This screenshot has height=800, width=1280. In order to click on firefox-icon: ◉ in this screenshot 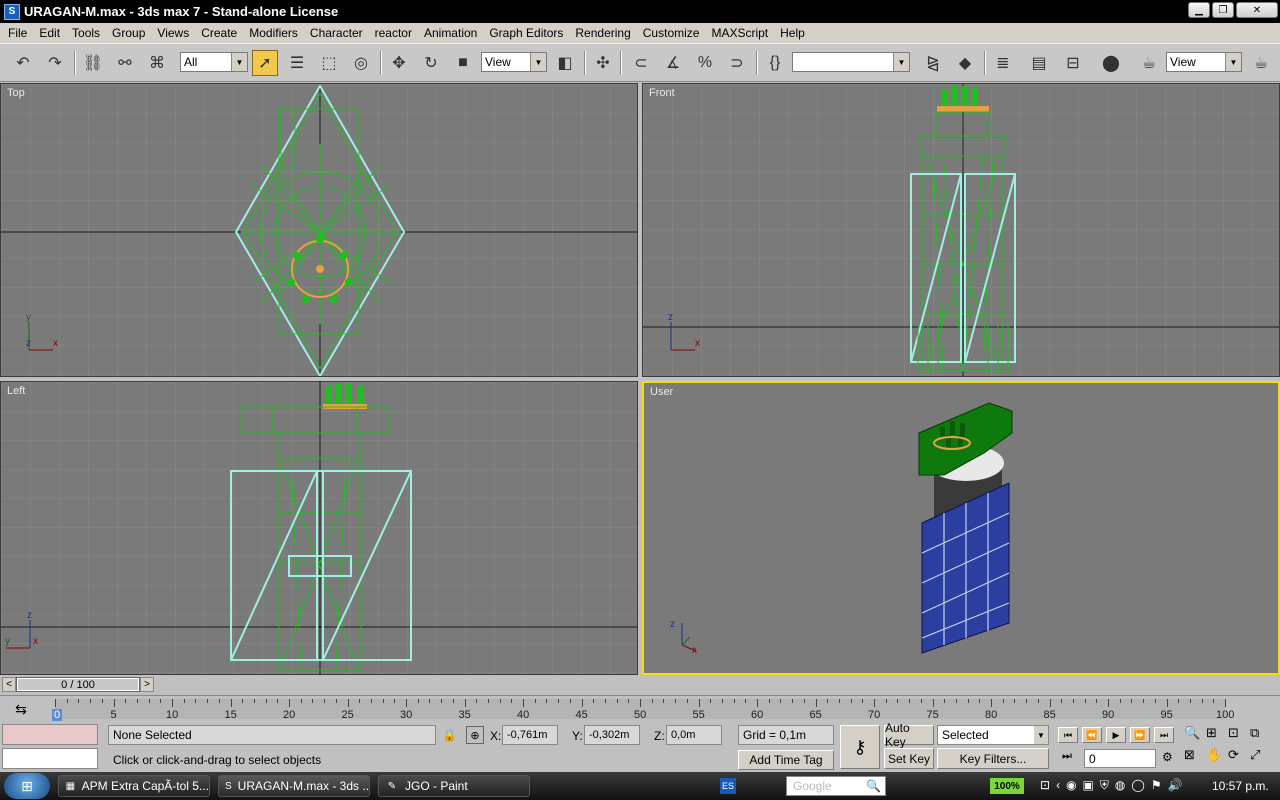, I will do `click(1071, 785)`.